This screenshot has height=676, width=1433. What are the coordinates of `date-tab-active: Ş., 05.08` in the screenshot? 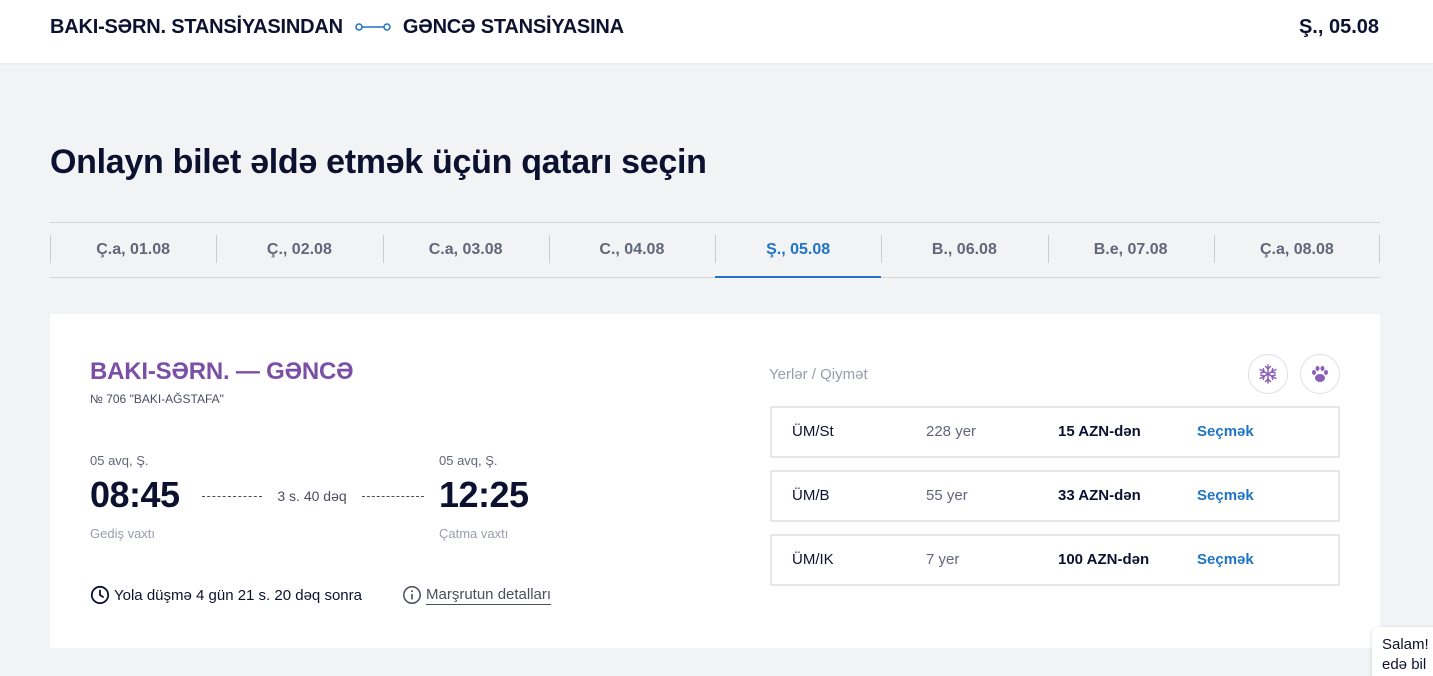 It's located at (798, 250).